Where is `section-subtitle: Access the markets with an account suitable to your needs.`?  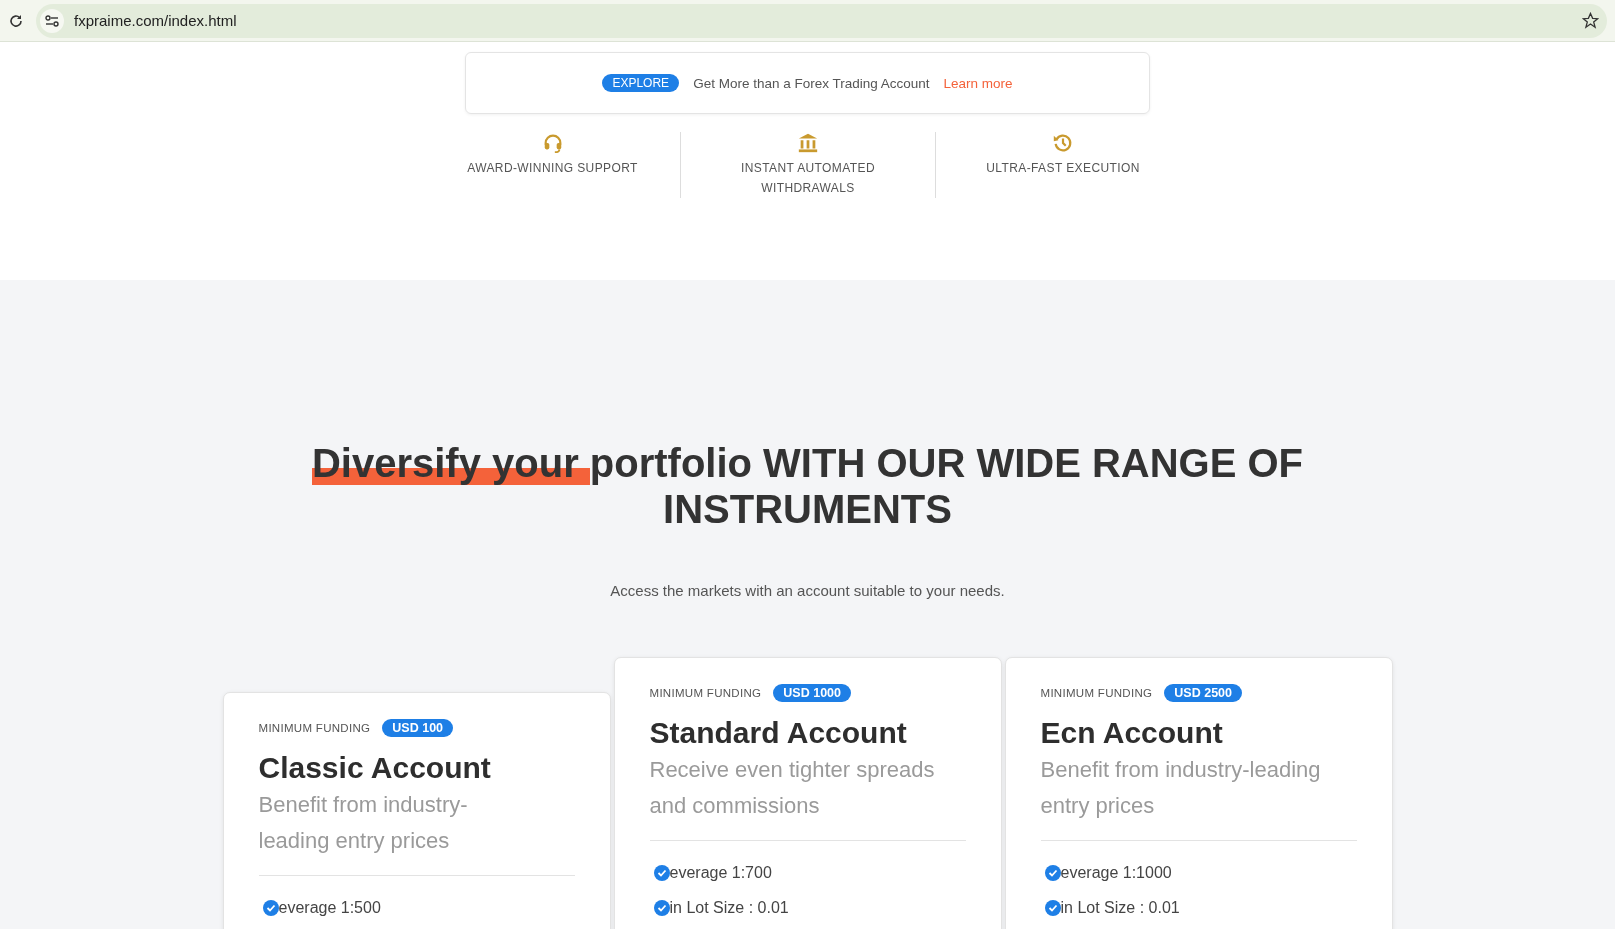 section-subtitle: Access the markets with an account suitable to your needs. is located at coordinates (807, 590).